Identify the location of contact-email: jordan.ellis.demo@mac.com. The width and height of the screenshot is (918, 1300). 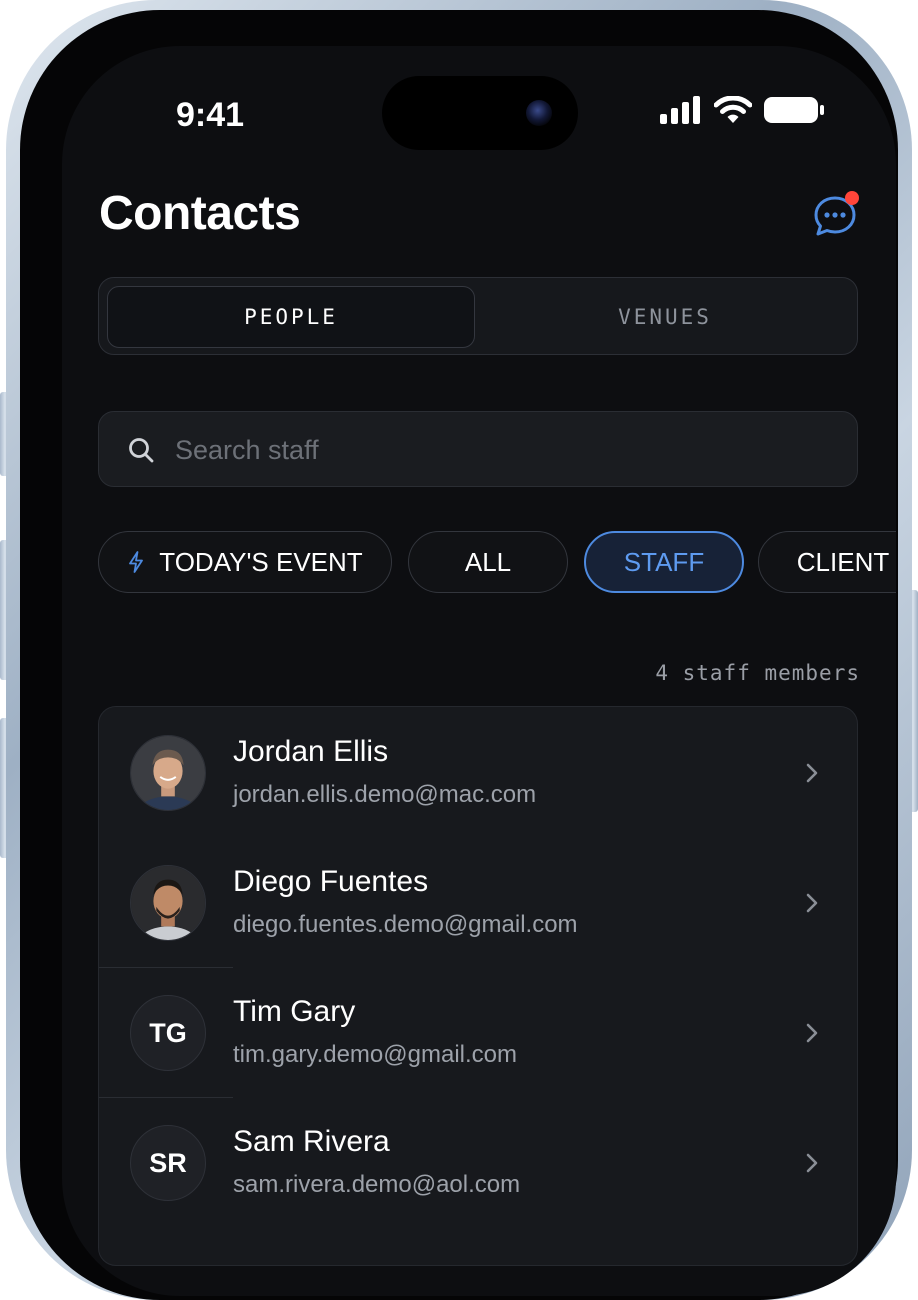
(385, 794).